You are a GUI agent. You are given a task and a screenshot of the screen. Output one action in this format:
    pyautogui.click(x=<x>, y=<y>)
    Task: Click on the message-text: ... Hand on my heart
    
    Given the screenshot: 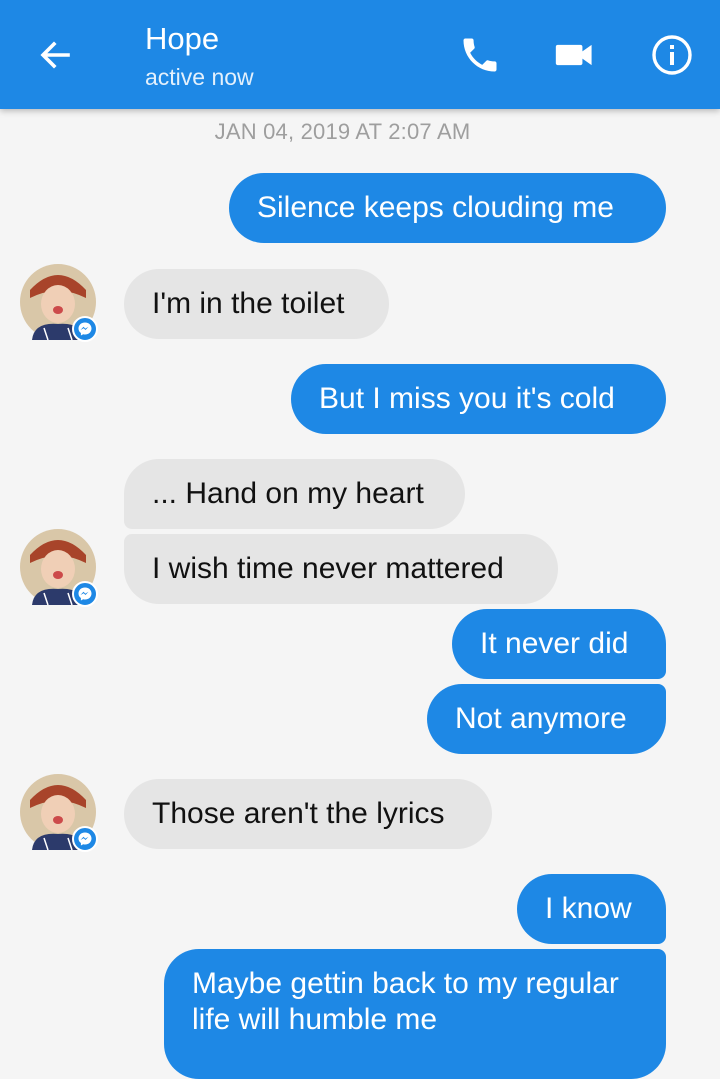 What is the action you would take?
    pyautogui.click(x=288, y=493)
    